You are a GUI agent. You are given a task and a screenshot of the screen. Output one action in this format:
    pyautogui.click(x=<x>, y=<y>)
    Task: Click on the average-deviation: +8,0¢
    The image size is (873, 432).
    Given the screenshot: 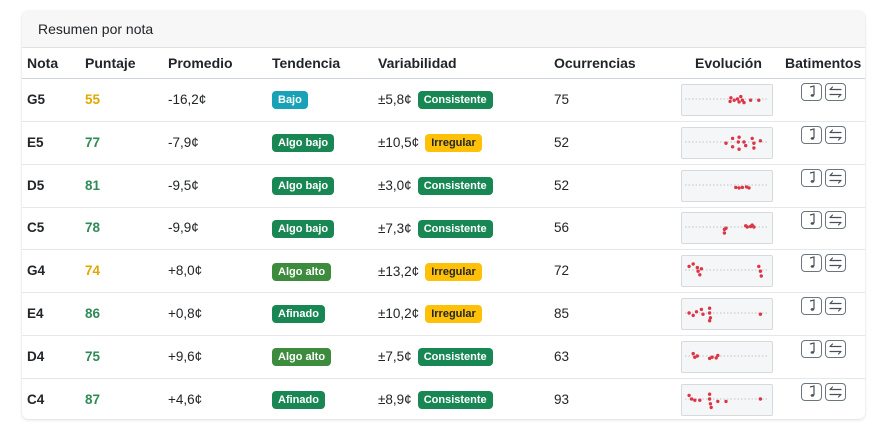 What is the action you would take?
    pyautogui.click(x=185, y=271)
    